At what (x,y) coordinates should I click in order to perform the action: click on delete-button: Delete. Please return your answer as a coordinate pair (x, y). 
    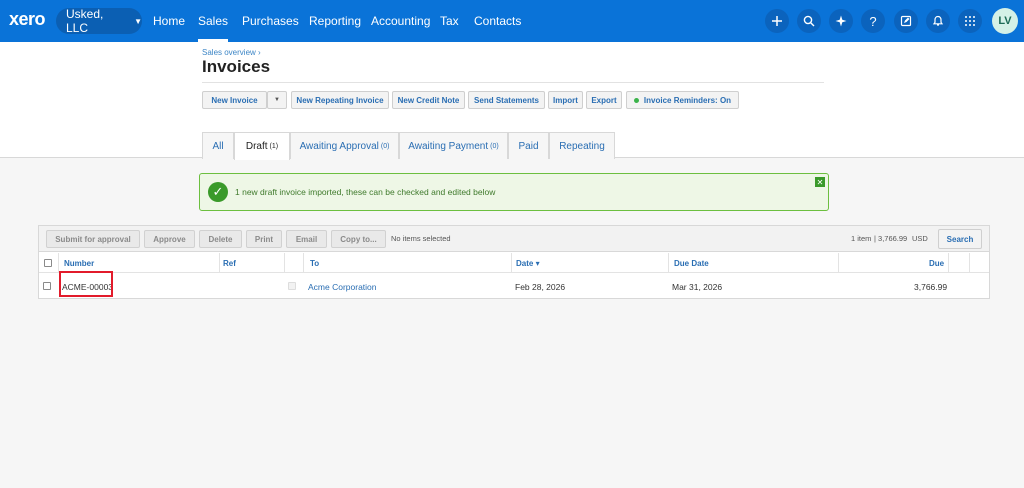
    Looking at the image, I should click on (220, 239).